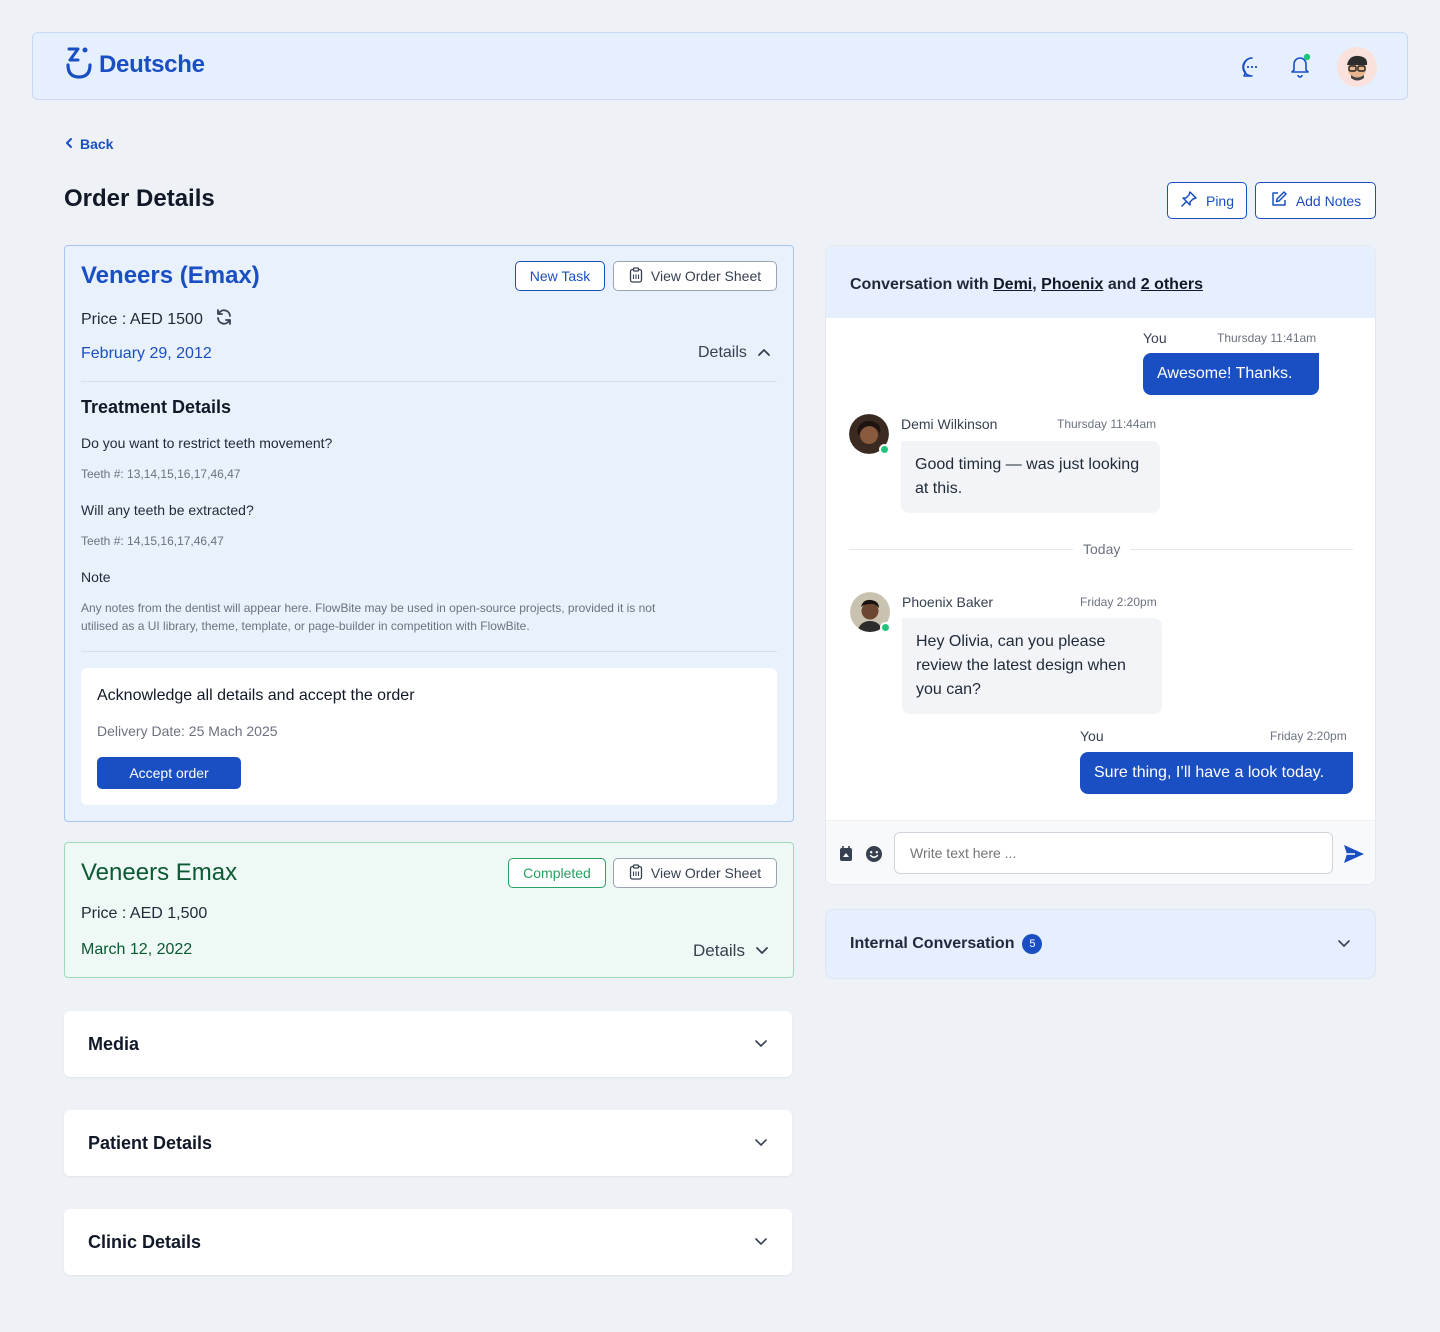 Image resolution: width=1440 pixels, height=1332 pixels. I want to click on order-price: Price : AED 1500, so click(157, 319).